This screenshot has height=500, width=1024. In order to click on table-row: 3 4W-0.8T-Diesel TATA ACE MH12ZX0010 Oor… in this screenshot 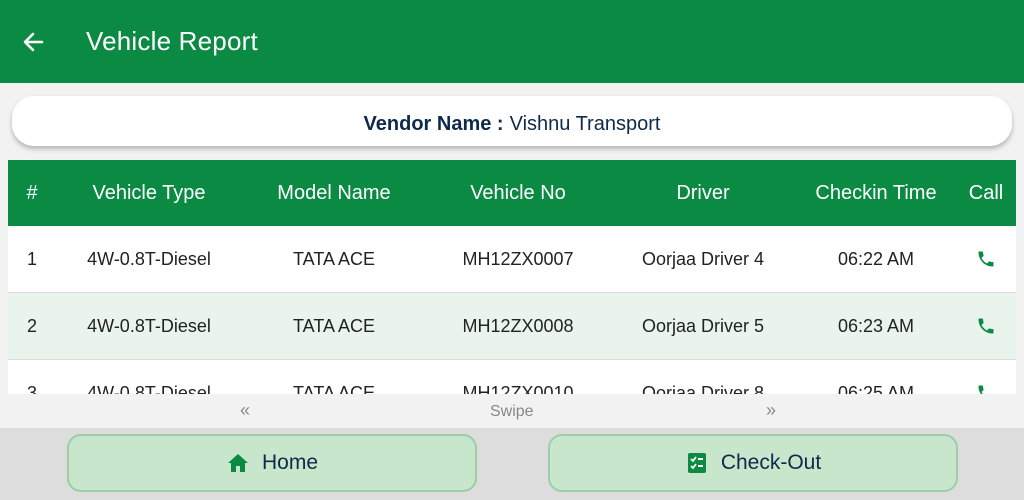, I will do `click(512, 377)`.